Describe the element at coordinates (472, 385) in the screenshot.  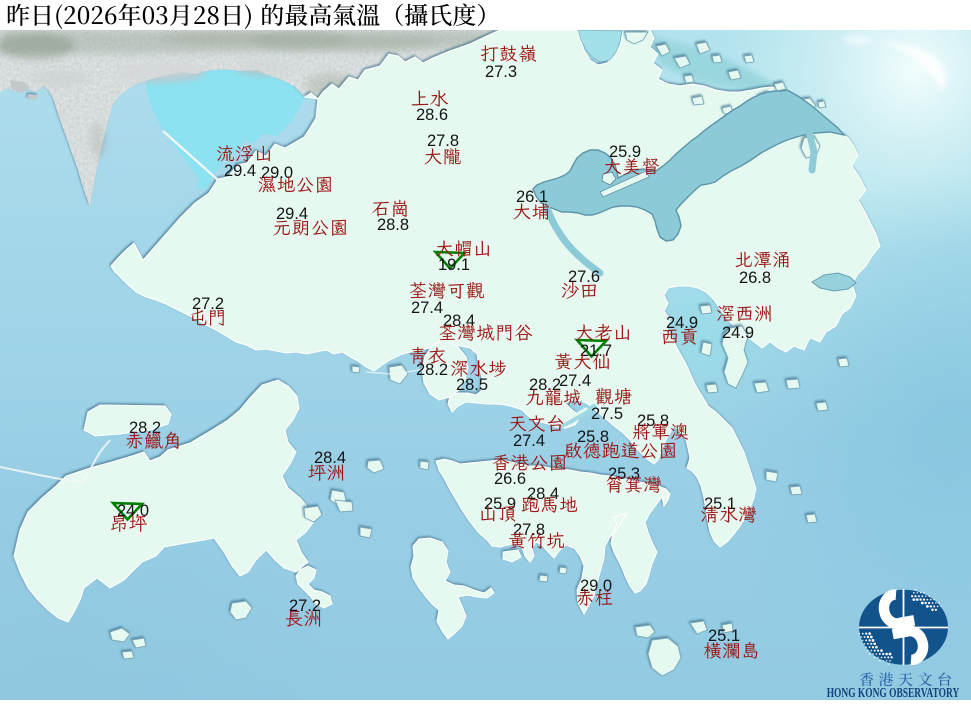
I see `svg-text: 28.5` at that location.